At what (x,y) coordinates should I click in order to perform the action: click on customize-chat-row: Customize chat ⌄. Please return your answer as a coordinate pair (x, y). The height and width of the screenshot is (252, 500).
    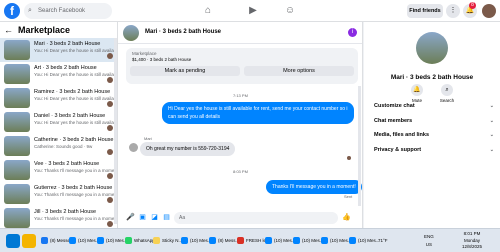
    Looking at the image, I should click on (434, 106).